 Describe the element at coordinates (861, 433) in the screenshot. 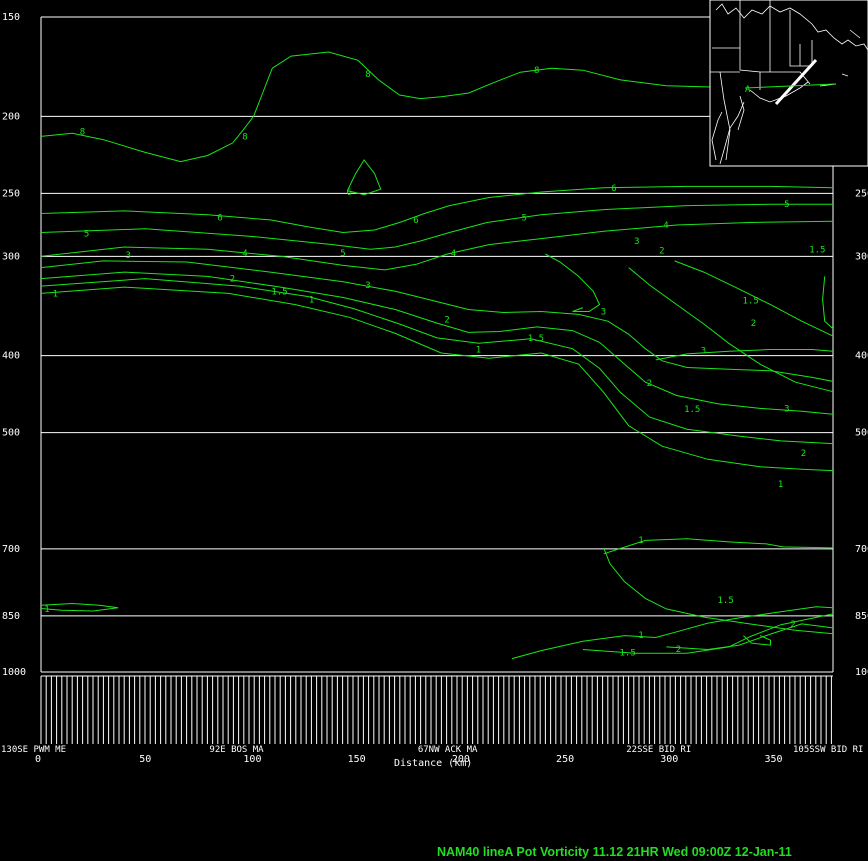

I see `pressure-tick-label-right: 500` at that location.